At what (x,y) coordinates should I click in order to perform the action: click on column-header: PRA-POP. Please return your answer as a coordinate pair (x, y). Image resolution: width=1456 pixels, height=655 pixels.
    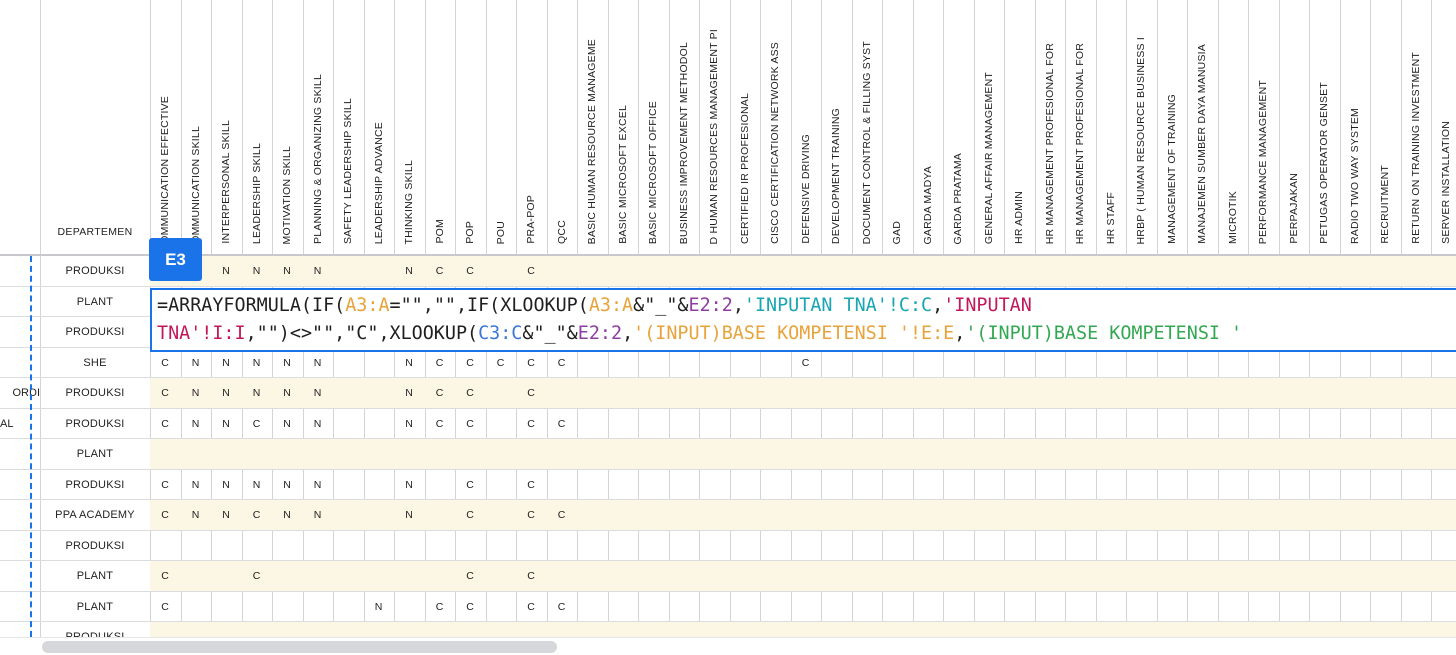
    Looking at the image, I should click on (531, 127).